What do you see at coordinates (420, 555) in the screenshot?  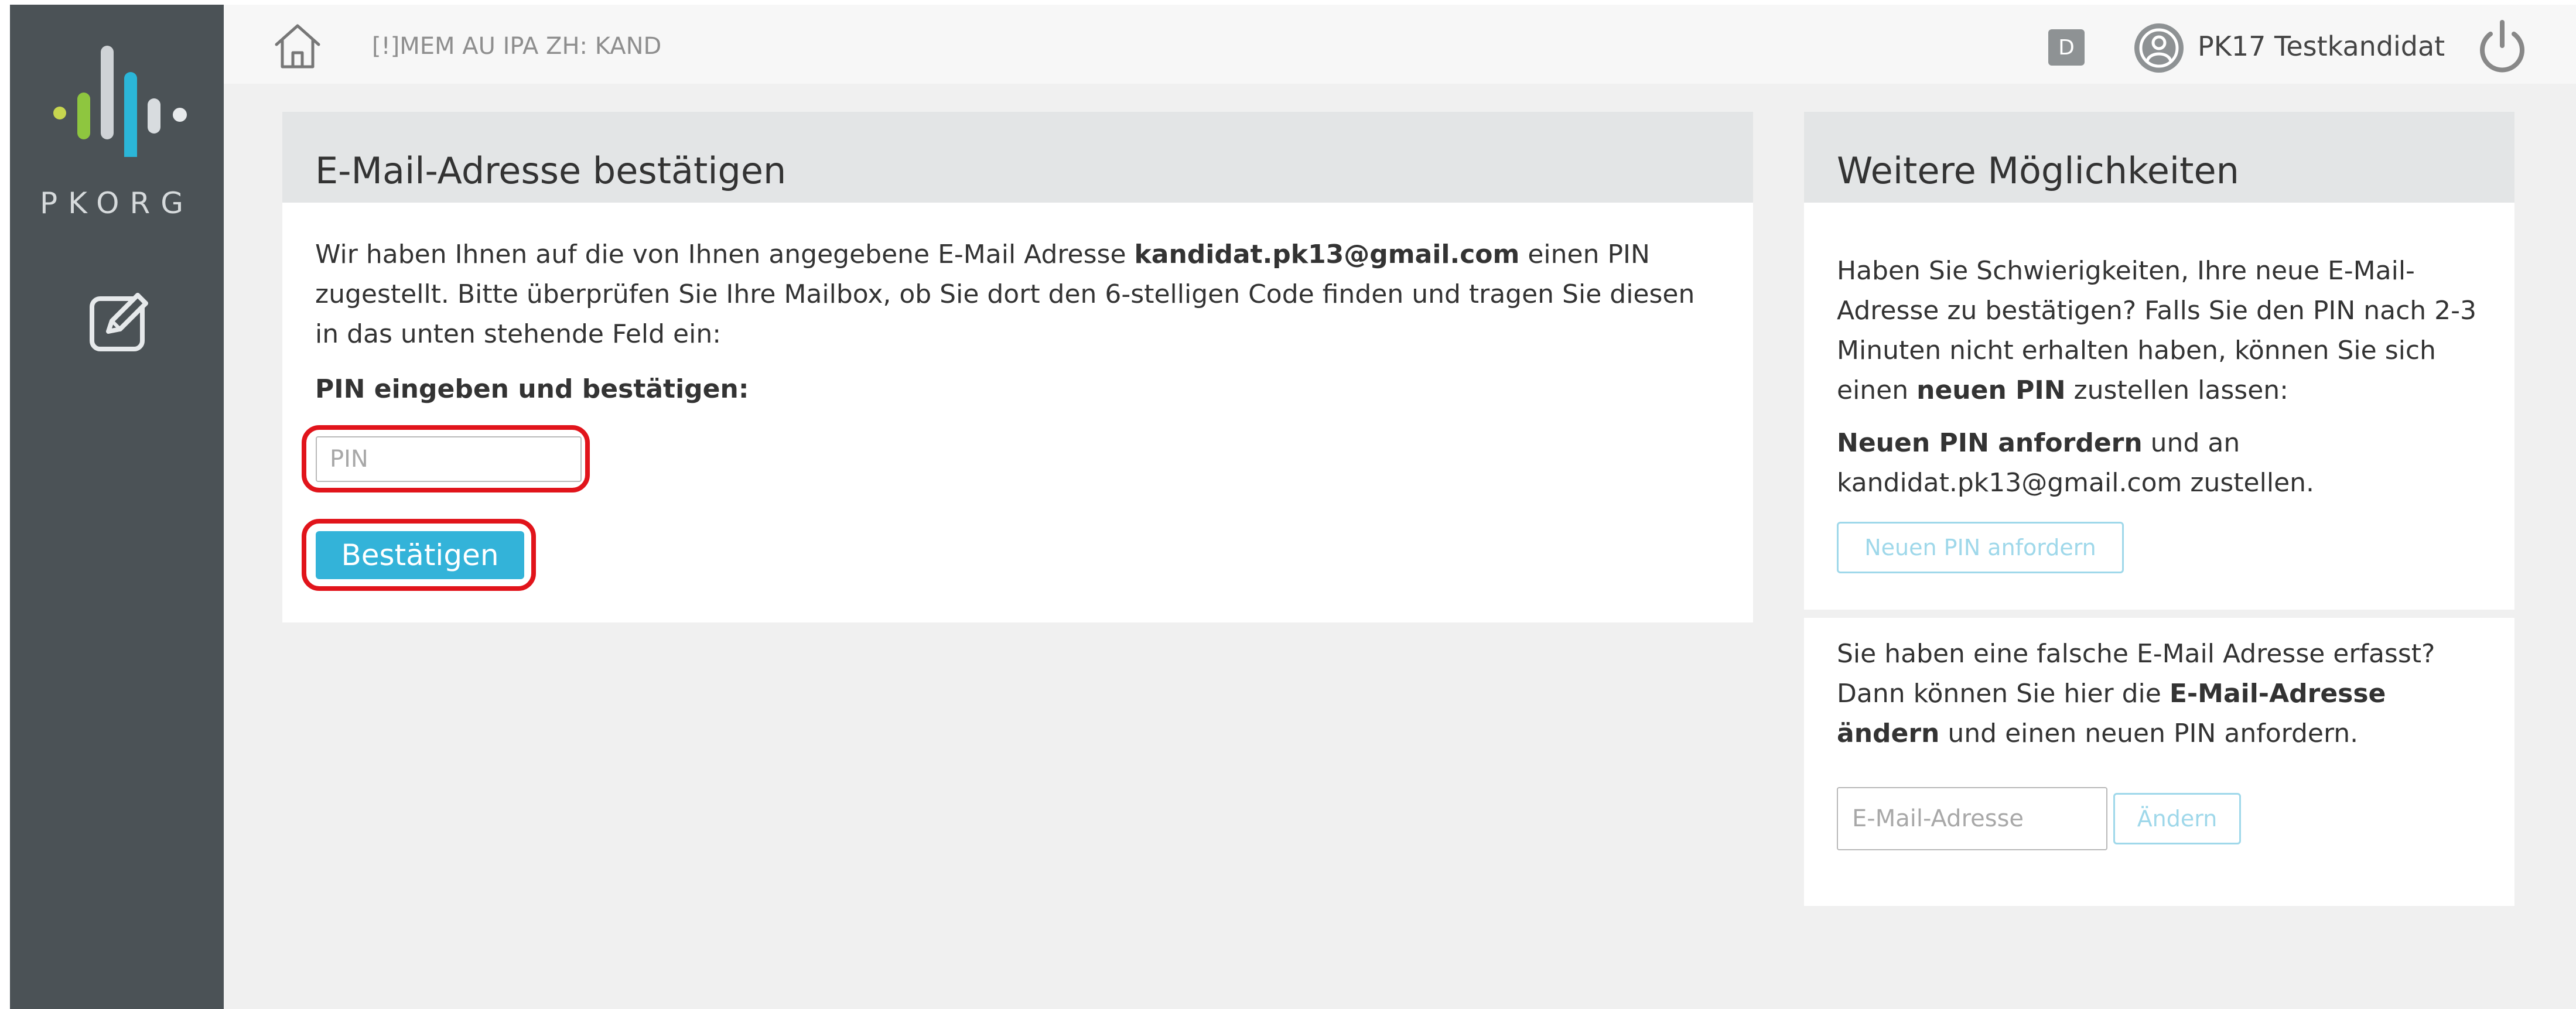 I see `confirm-button: Bestätigen` at bounding box center [420, 555].